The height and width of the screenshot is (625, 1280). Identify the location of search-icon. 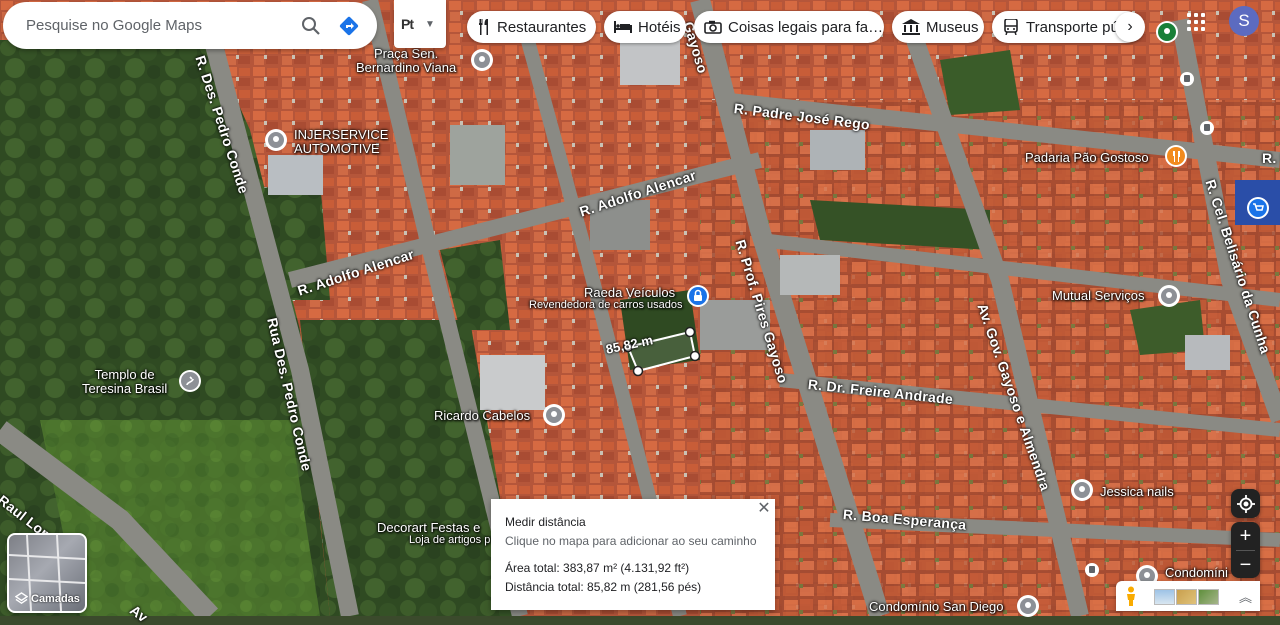
(311, 26).